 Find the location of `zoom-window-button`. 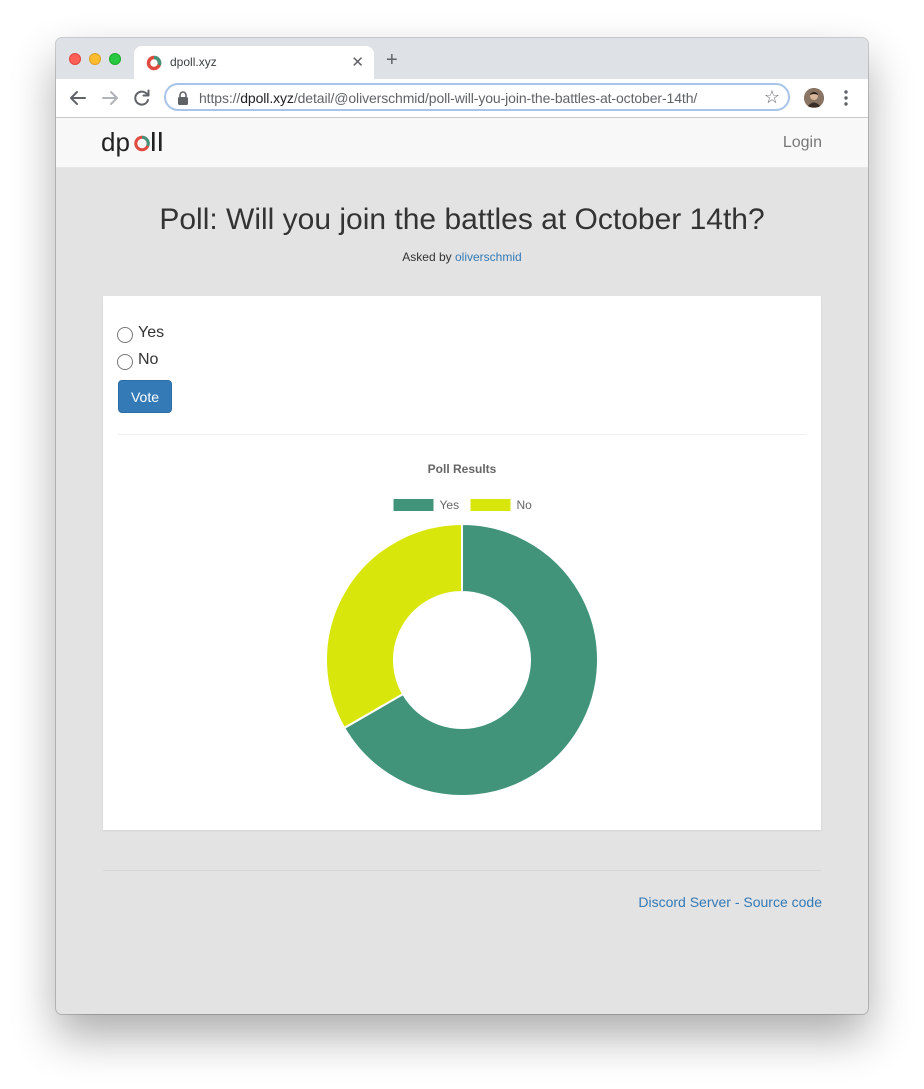

zoom-window-button is located at coordinates (115, 59).